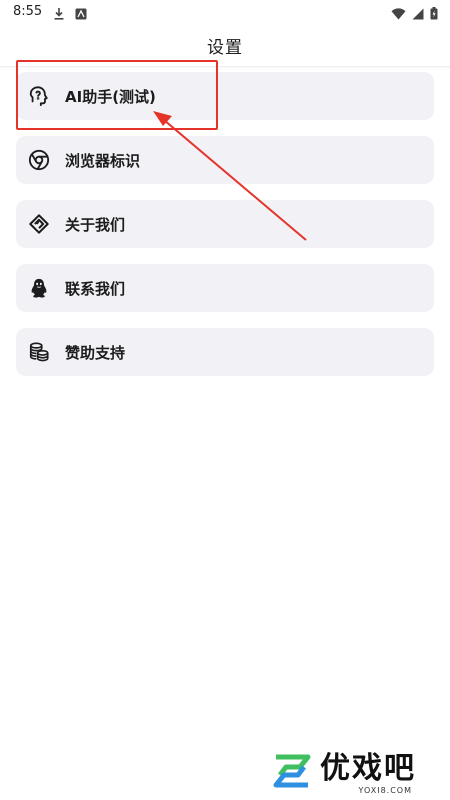 The image size is (450, 800). What do you see at coordinates (385, 790) in the screenshot?
I see `watermark-domain: YOXI8.COM` at bounding box center [385, 790].